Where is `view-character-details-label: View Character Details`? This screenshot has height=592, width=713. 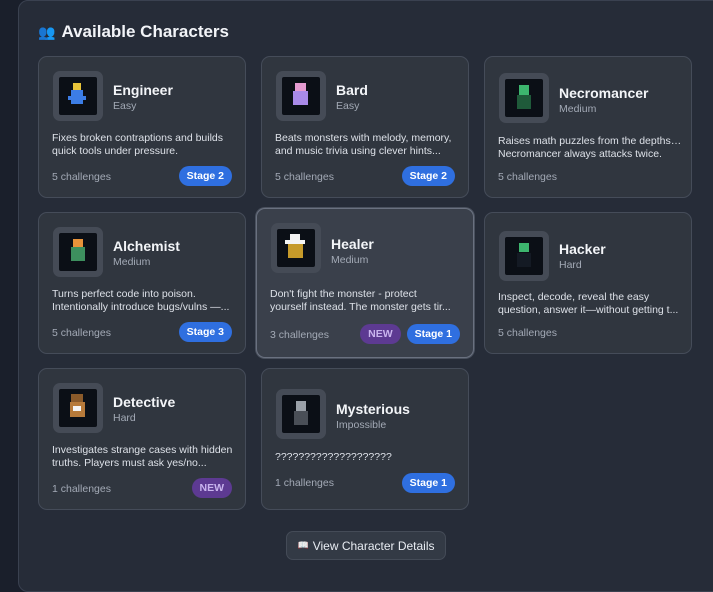
view-character-details-label: View Character Details is located at coordinates (373, 545).